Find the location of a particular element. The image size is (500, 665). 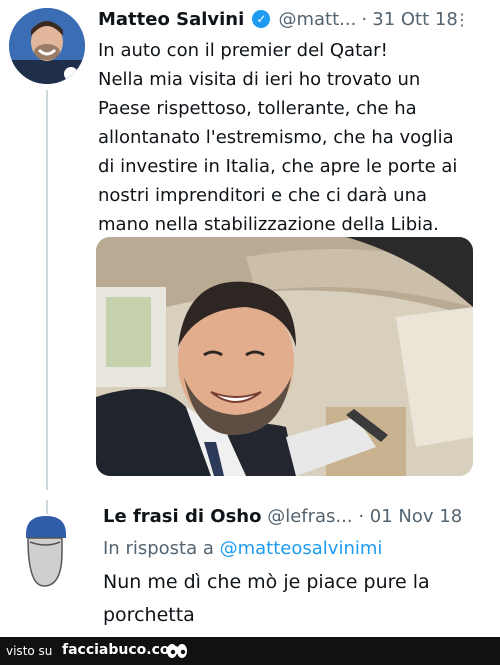

avatar-portrait-icon is located at coordinates (47, 46).